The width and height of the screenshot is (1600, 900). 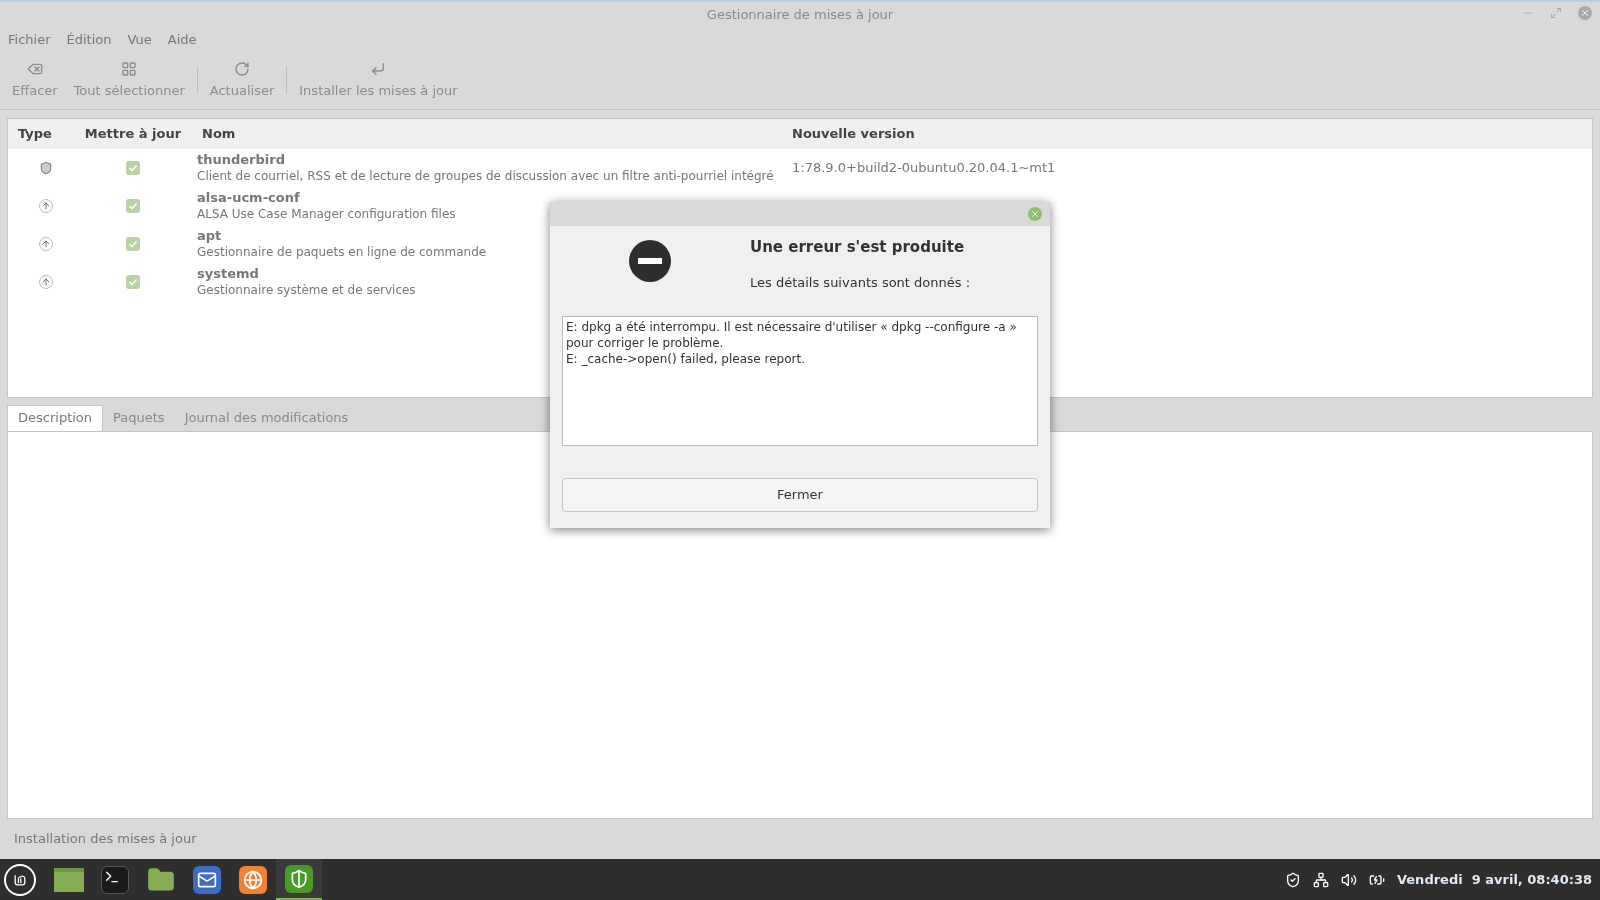 What do you see at coordinates (105, 839) in the screenshot?
I see `status-text: Installation des mises à jour` at bounding box center [105, 839].